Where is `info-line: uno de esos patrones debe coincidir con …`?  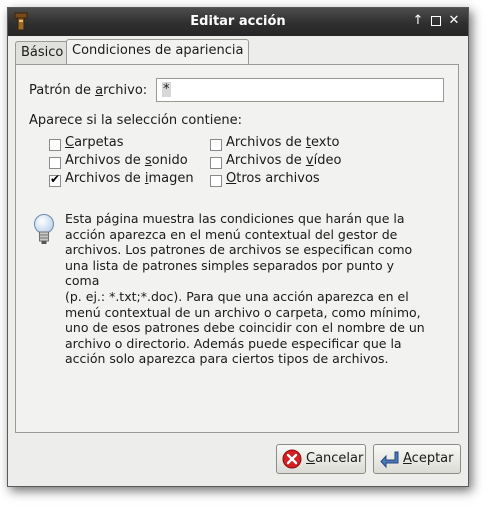 info-line: uno de esos patrones debe coincidir con … is located at coordinates (245, 328).